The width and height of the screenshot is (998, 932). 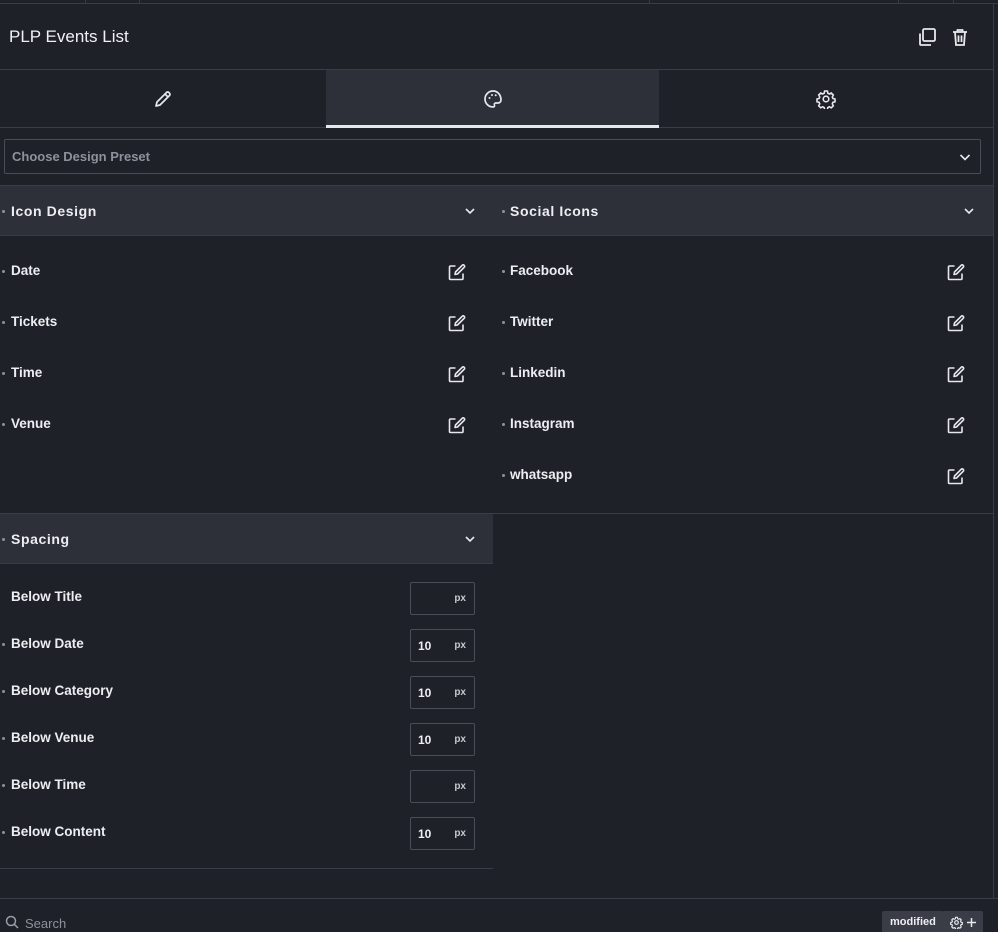 What do you see at coordinates (62, 690) in the screenshot?
I see `spacing-label: Below Category` at bounding box center [62, 690].